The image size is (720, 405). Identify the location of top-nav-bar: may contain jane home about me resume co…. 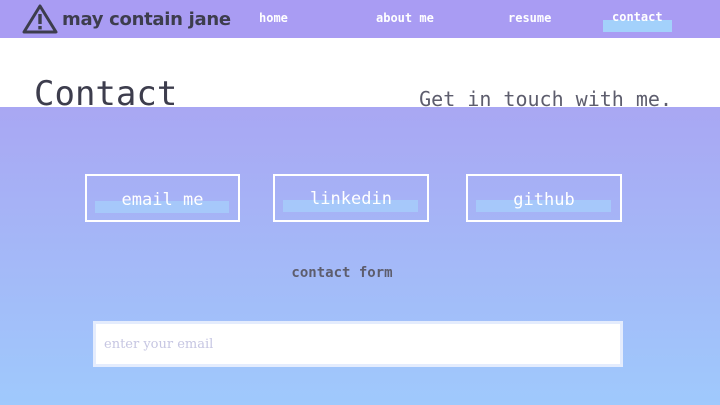
(360, 19).